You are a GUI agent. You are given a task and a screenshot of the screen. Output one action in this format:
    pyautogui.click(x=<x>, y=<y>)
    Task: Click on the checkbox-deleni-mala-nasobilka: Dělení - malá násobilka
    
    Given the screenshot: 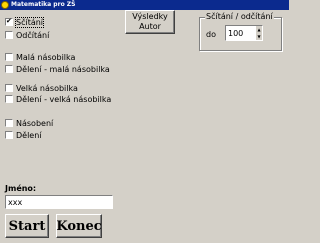 What is the action you would take?
    pyautogui.click(x=57, y=69)
    